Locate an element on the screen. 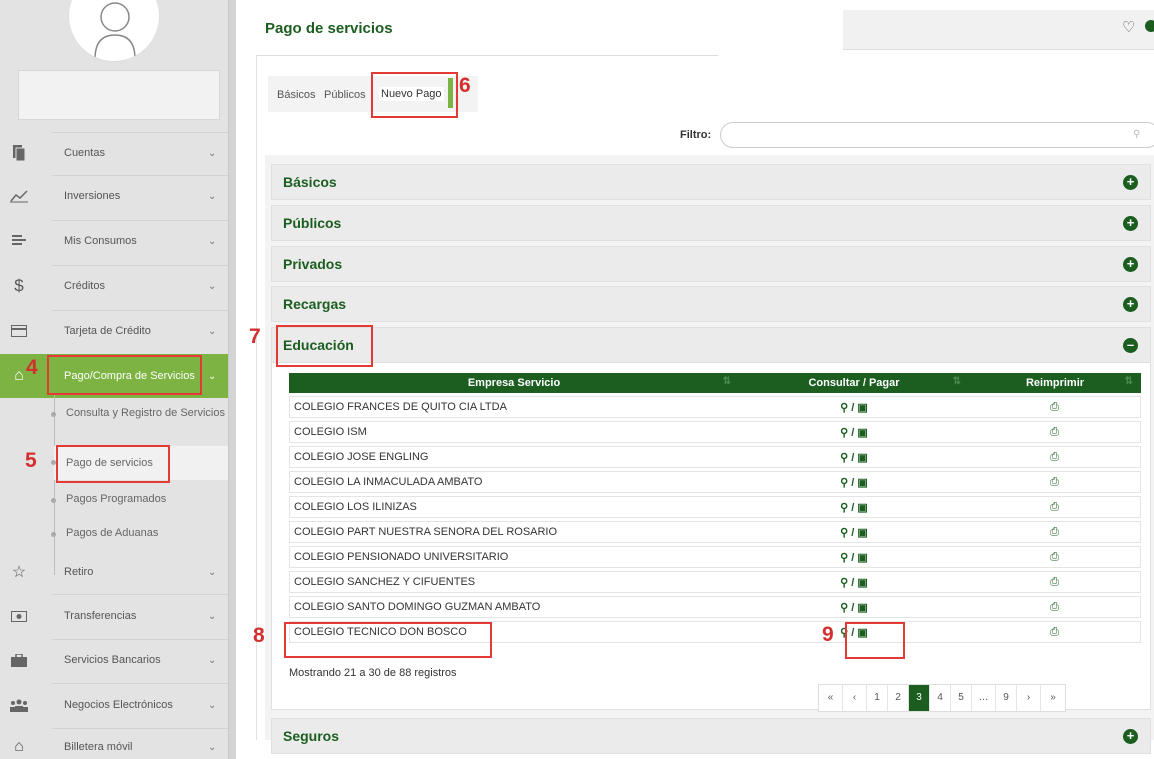  submenu-item-consulta-registro: Consulta y Registro de Servicios is located at coordinates (139, 413).